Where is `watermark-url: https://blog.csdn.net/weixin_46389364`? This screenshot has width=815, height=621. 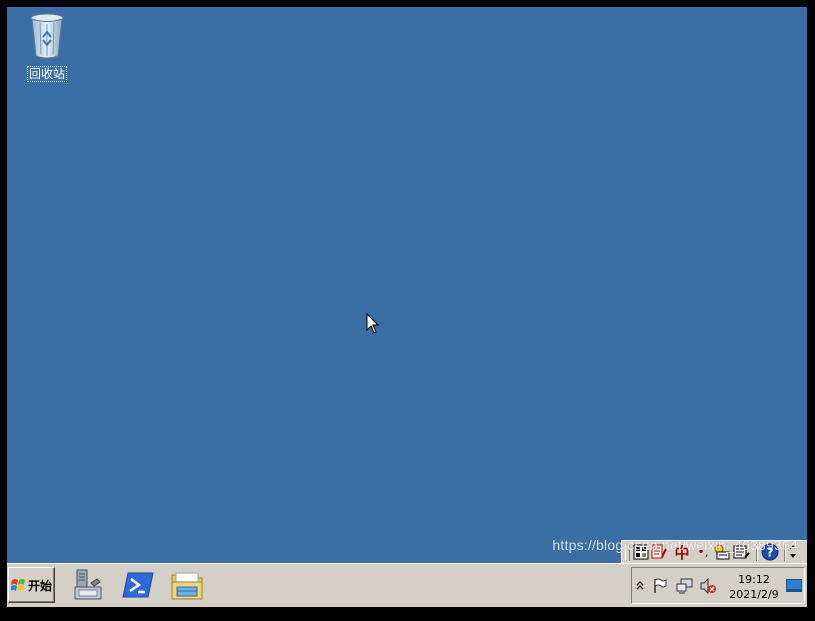 watermark-url: https://blog.csdn.net/weixin_46389364 is located at coordinates (675, 545).